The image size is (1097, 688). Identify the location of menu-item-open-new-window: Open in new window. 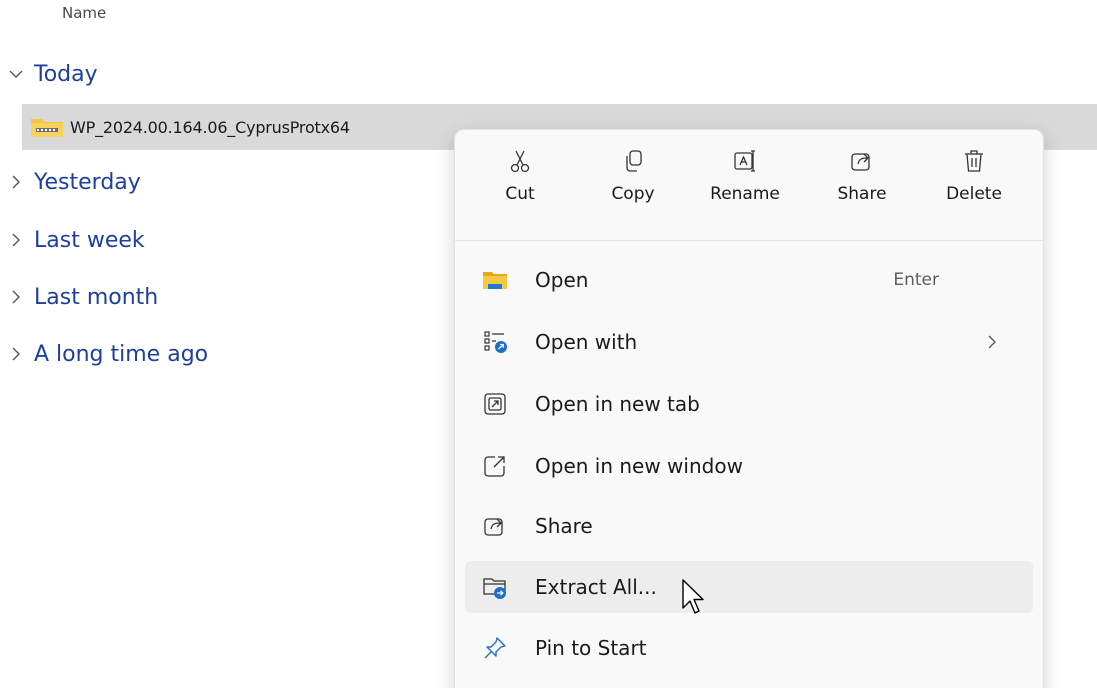
(749, 466).